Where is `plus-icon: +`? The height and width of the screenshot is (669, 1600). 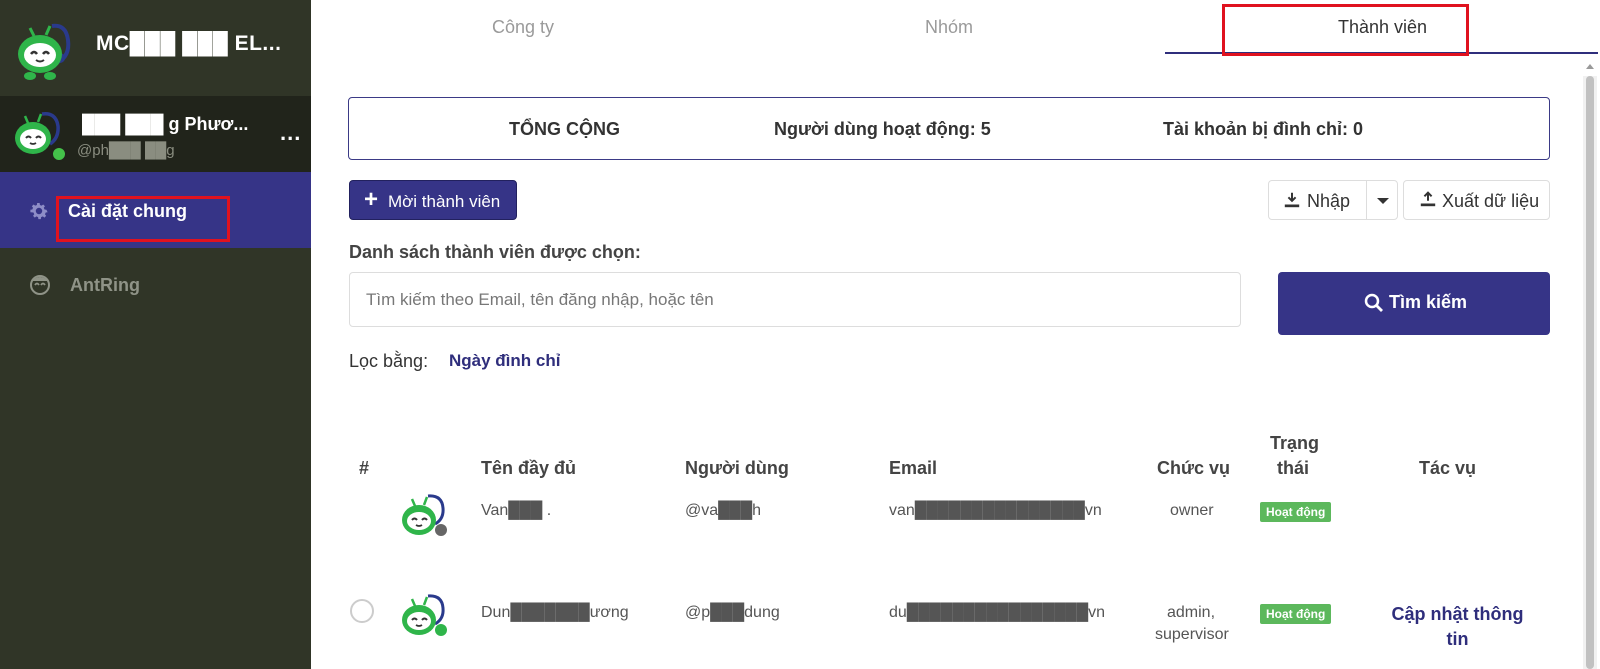
plus-icon: + is located at coordinates (371, 199).